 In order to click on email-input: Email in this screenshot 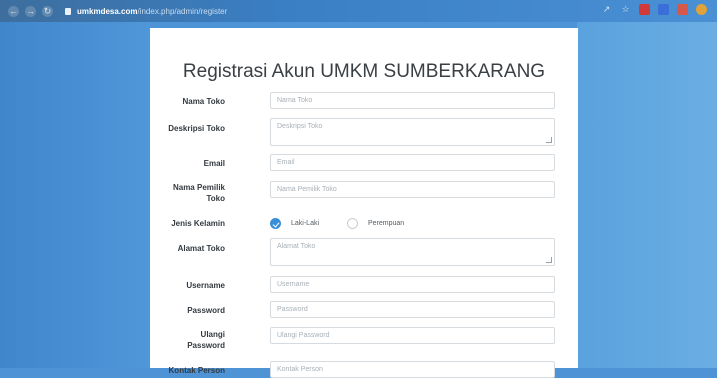, I will do `click(412, 162)`.